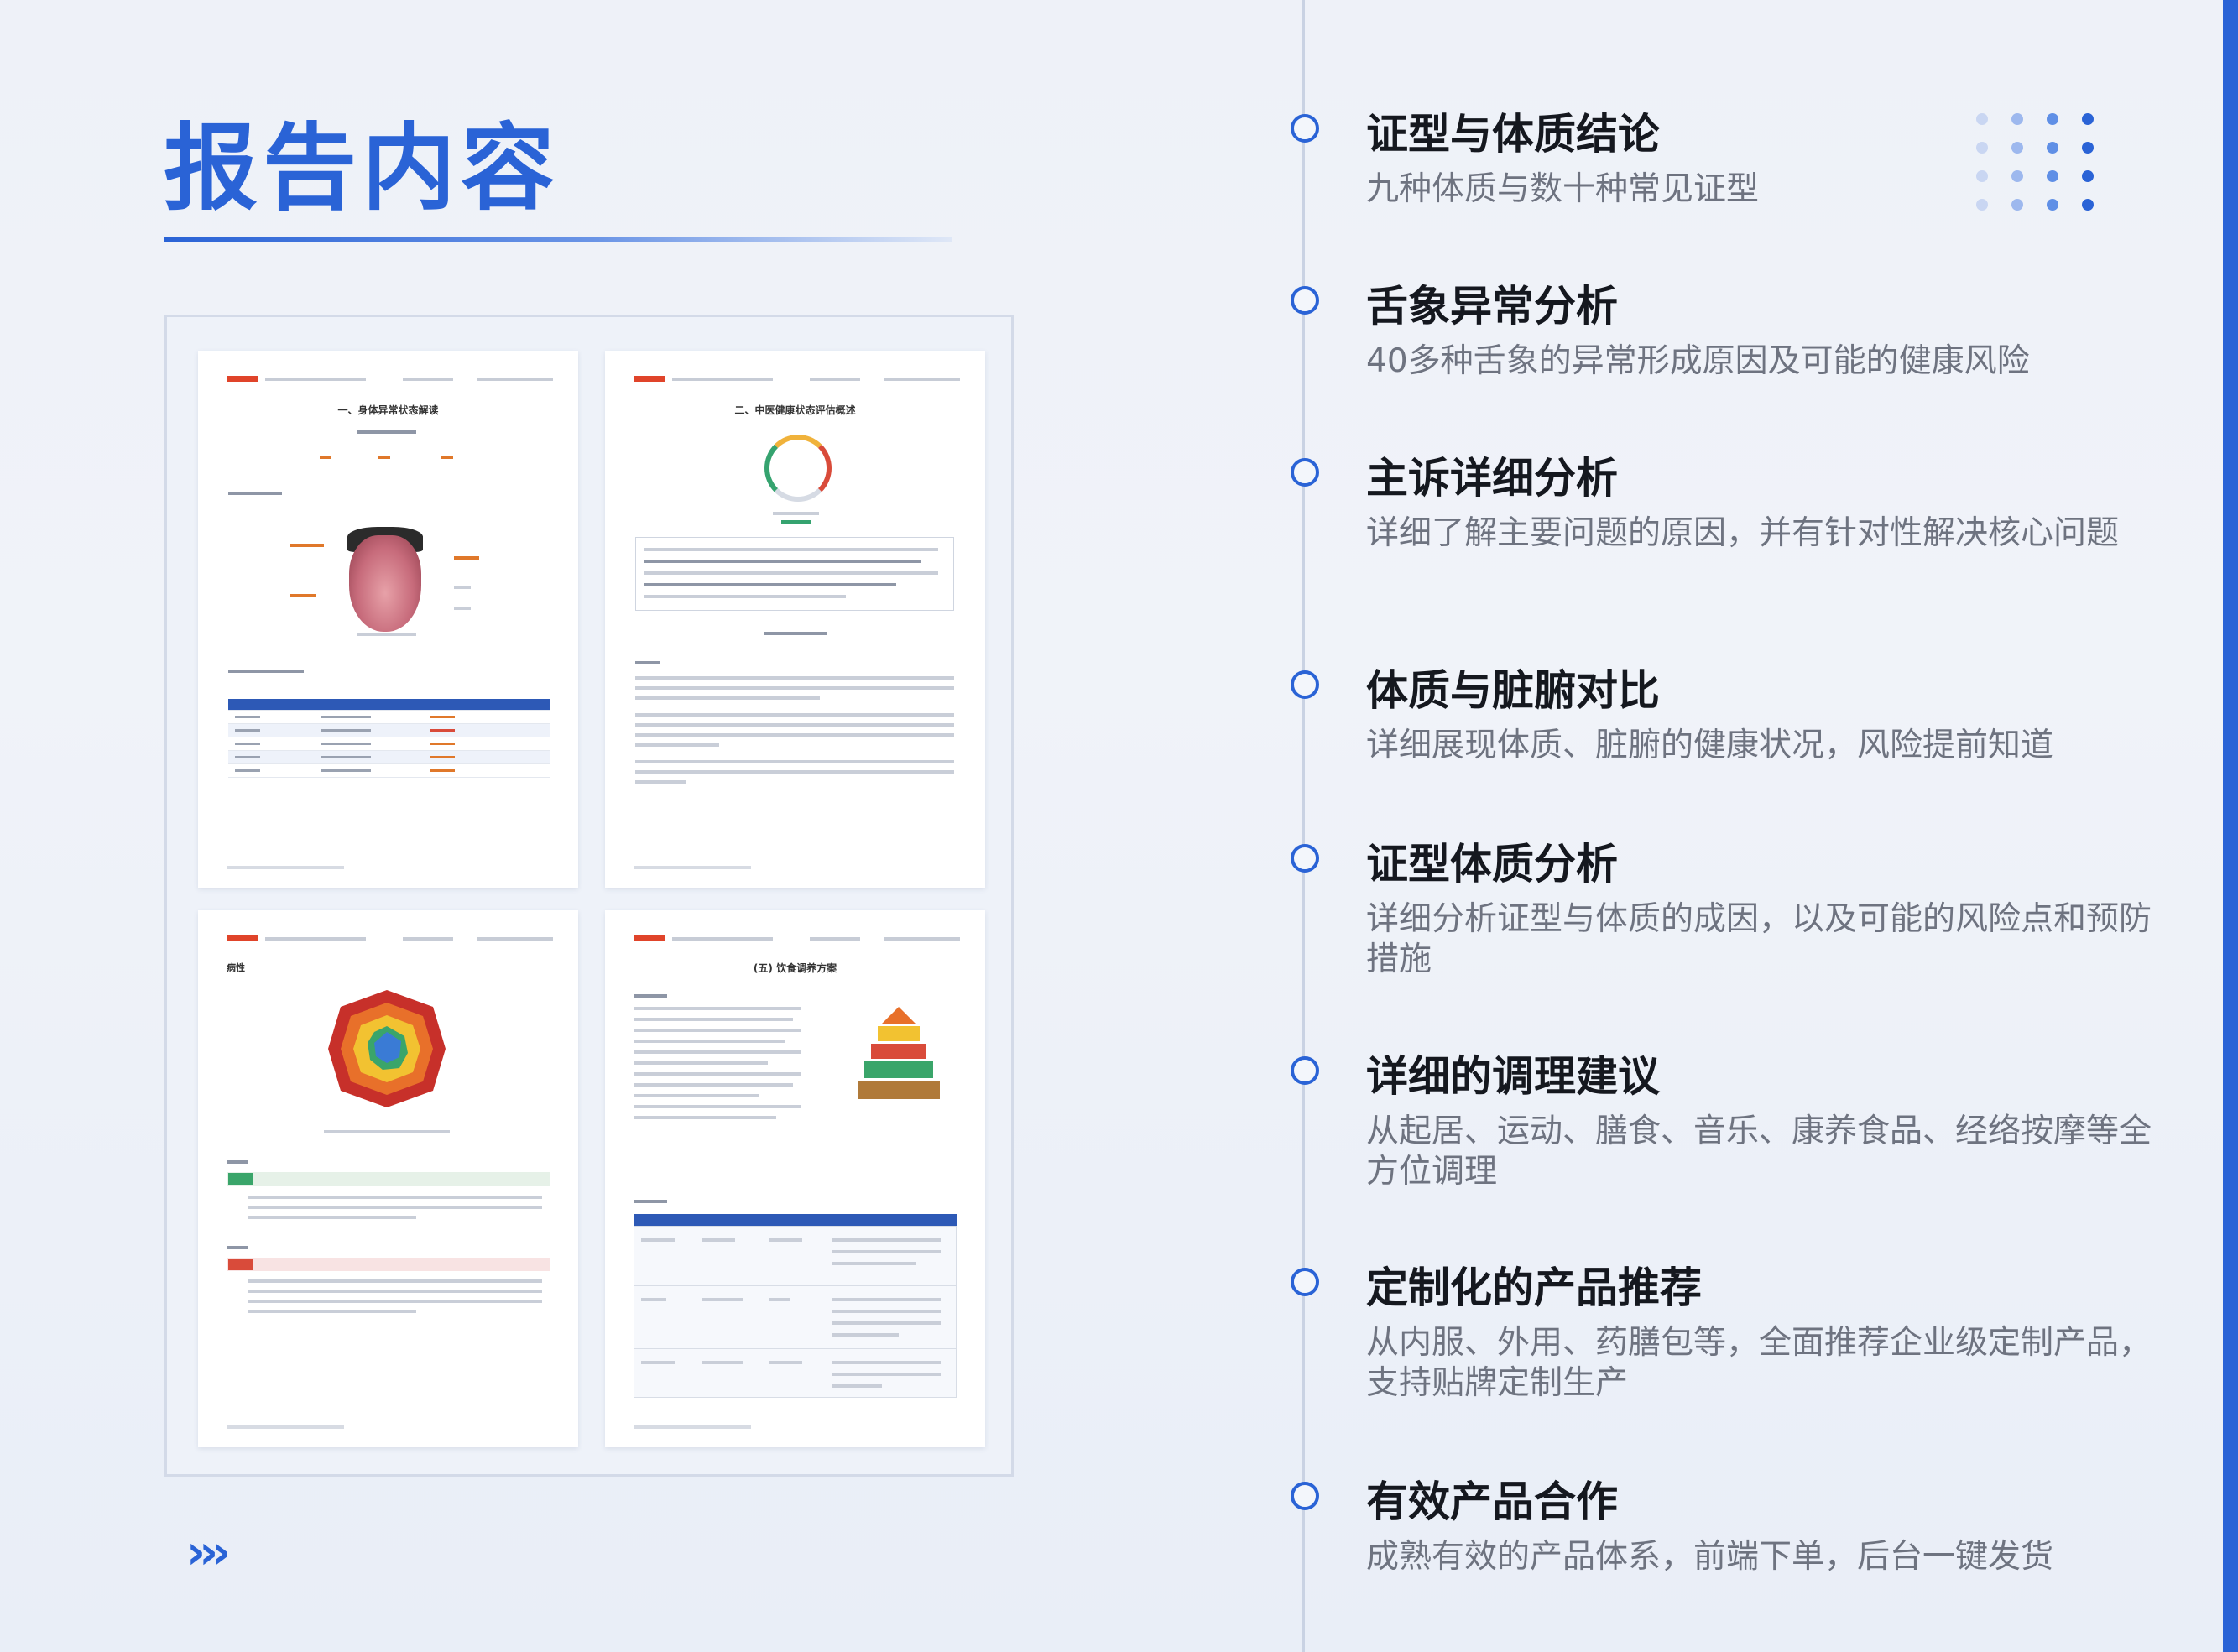 The image size is (2238, 1652). What do you see at coordinates (2230, 826) in the screenshot?
I see `right-edge-accent-bar` at bounding box center [2230, 826].